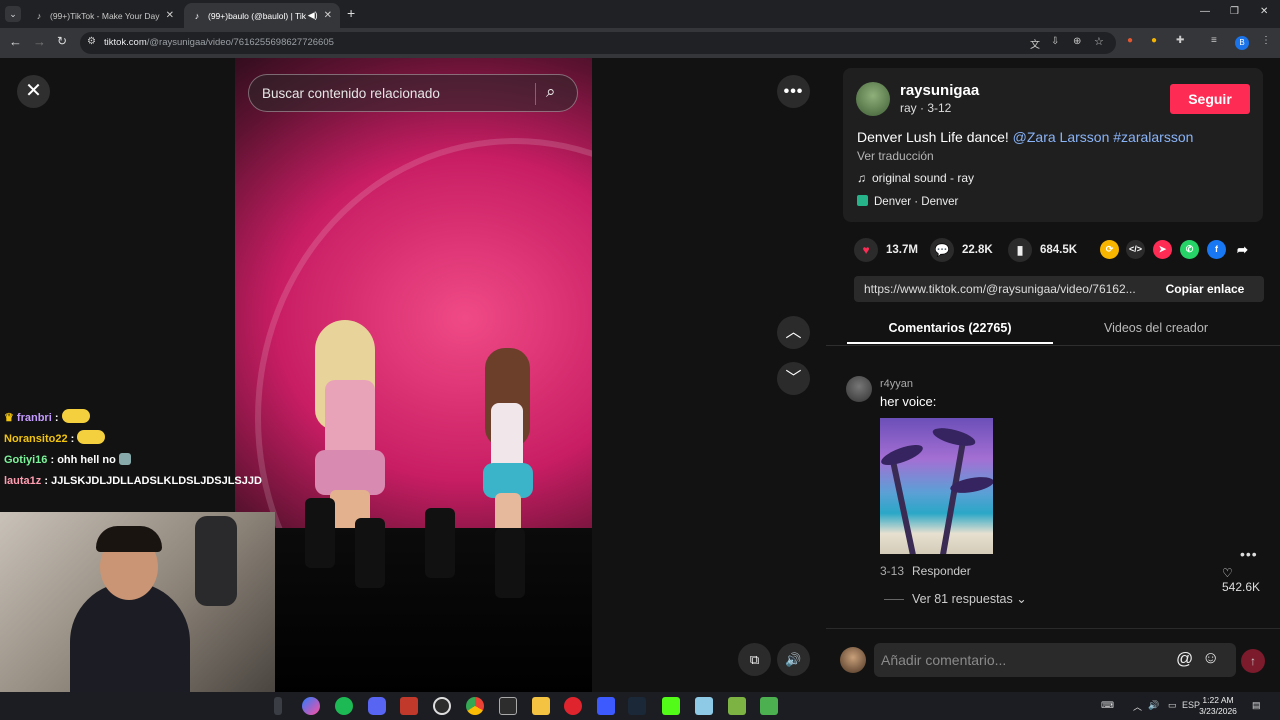 The height and width of the screenshot is (720, 1280). I want to click on tray-chevron-icon: ︿, so click(1137, 706).